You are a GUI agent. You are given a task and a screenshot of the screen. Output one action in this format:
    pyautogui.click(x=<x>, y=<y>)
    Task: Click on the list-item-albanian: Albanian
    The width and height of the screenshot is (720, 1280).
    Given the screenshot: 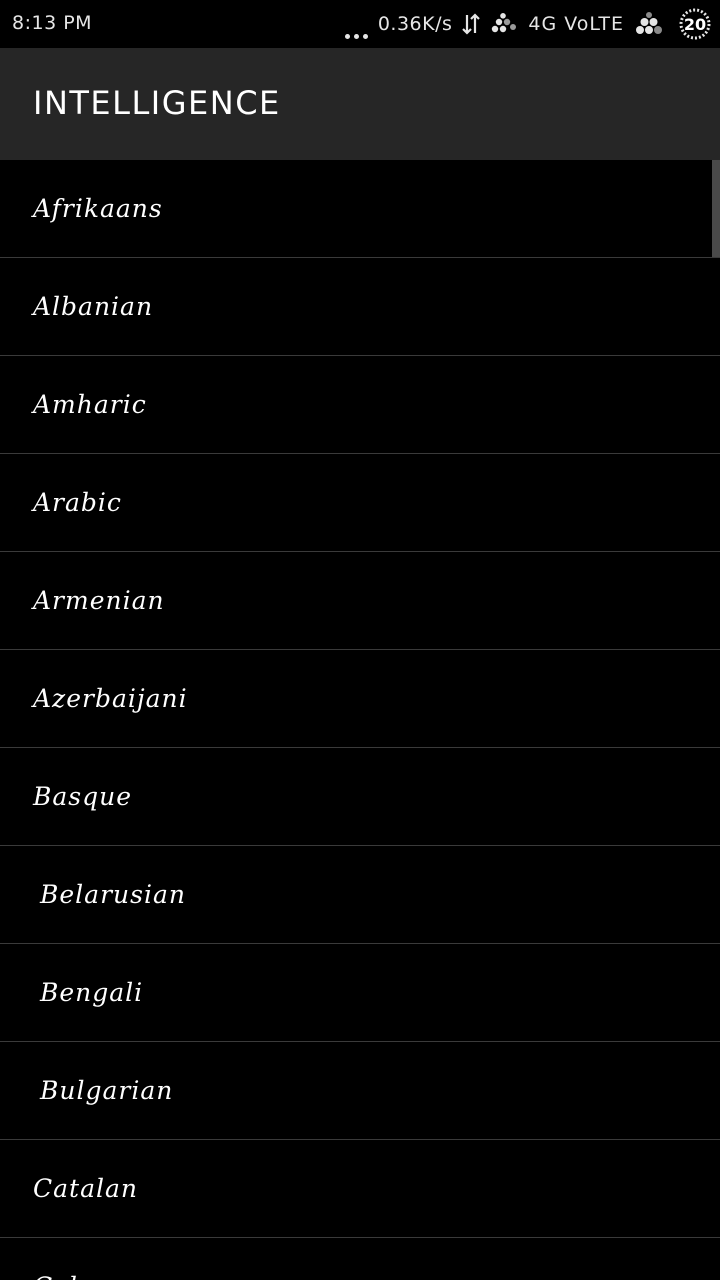 What is the action you would take?
    pyautogui.click(x=360, y=307)
    